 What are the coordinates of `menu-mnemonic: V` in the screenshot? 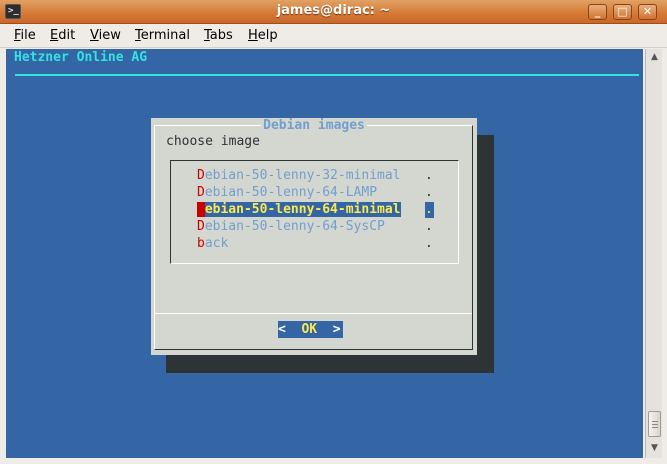 It's located at (94, 35).